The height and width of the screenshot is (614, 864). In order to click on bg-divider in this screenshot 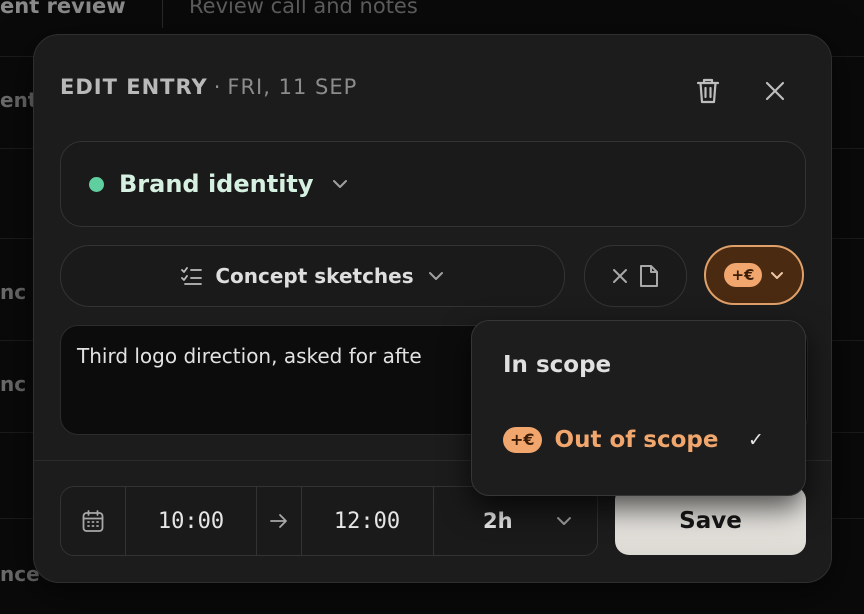, I will do `click(162, 14)`.